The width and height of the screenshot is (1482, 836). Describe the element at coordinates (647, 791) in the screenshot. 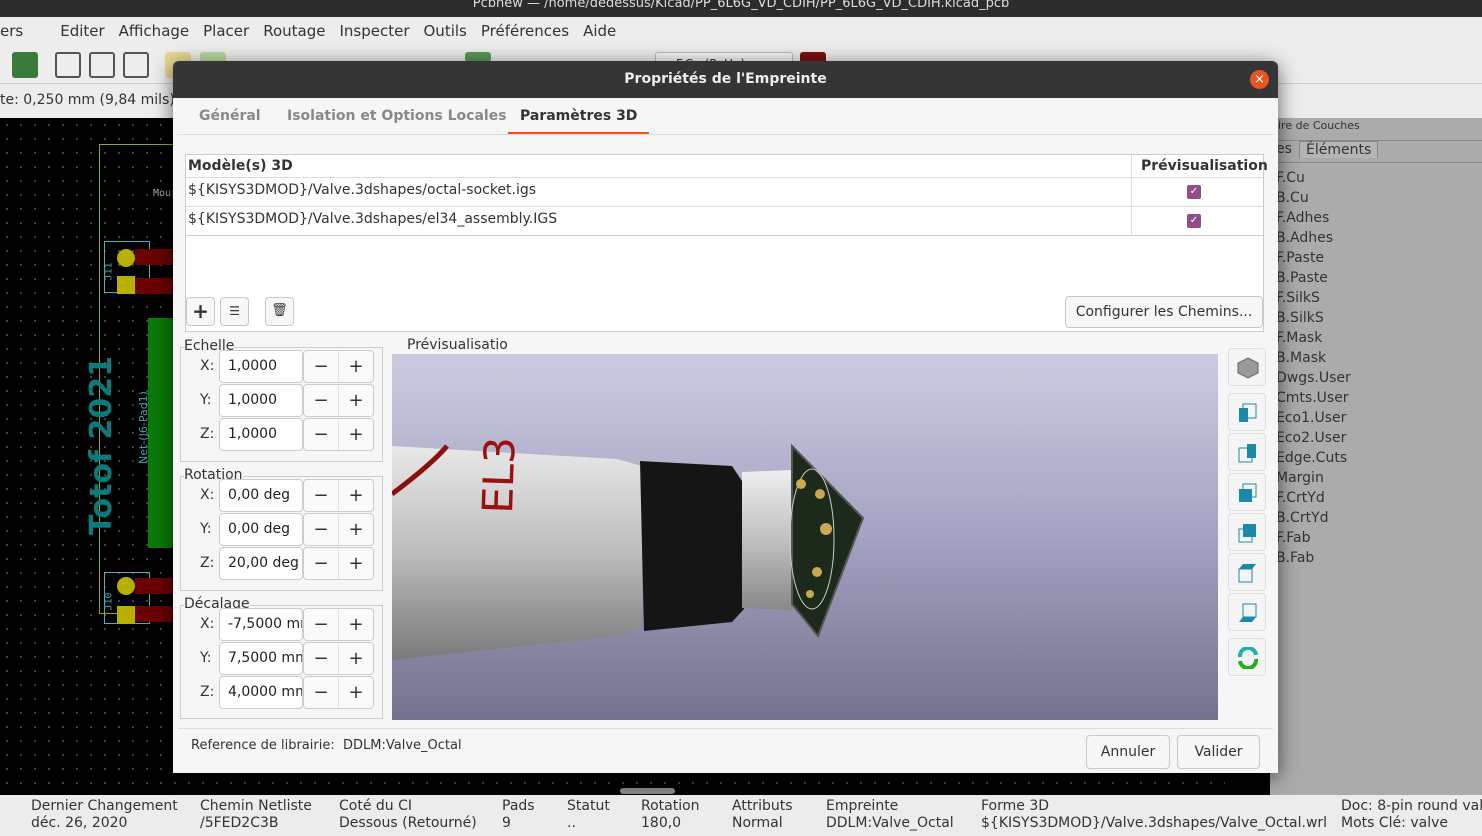

I see `horizontal-scrollbar` at that location.